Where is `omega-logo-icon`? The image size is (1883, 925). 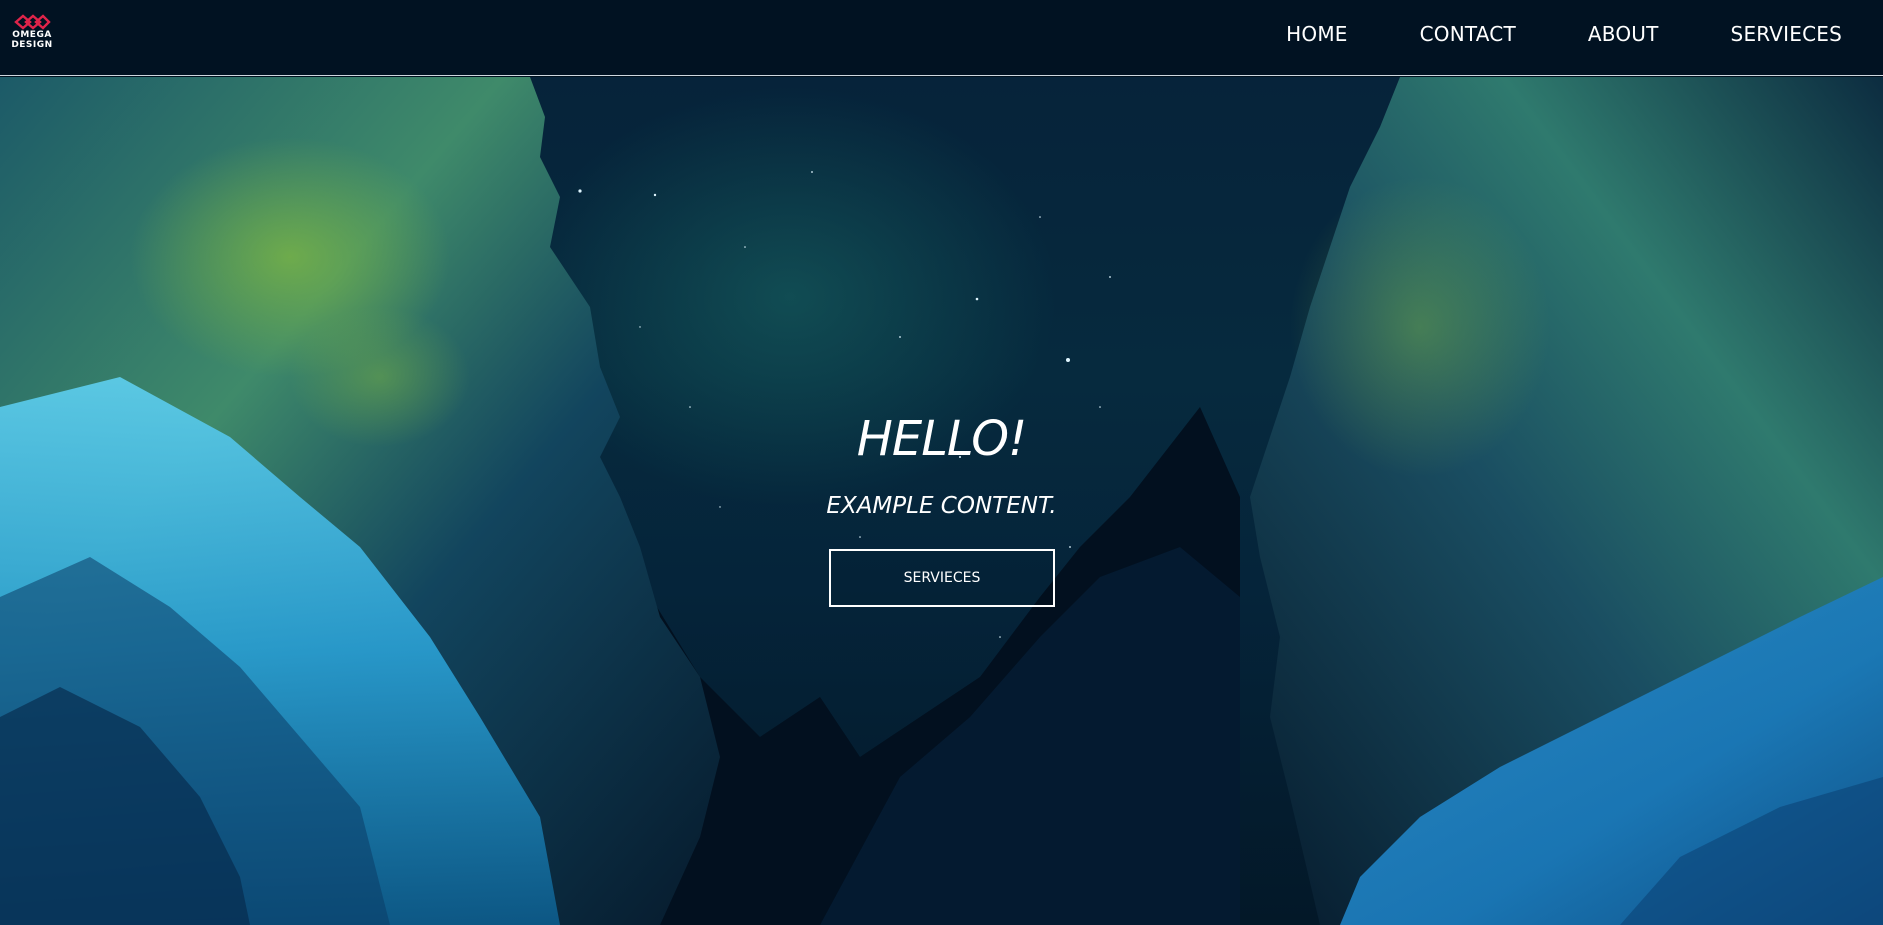
omega-logo-icon is located at coordinates (32, 22).